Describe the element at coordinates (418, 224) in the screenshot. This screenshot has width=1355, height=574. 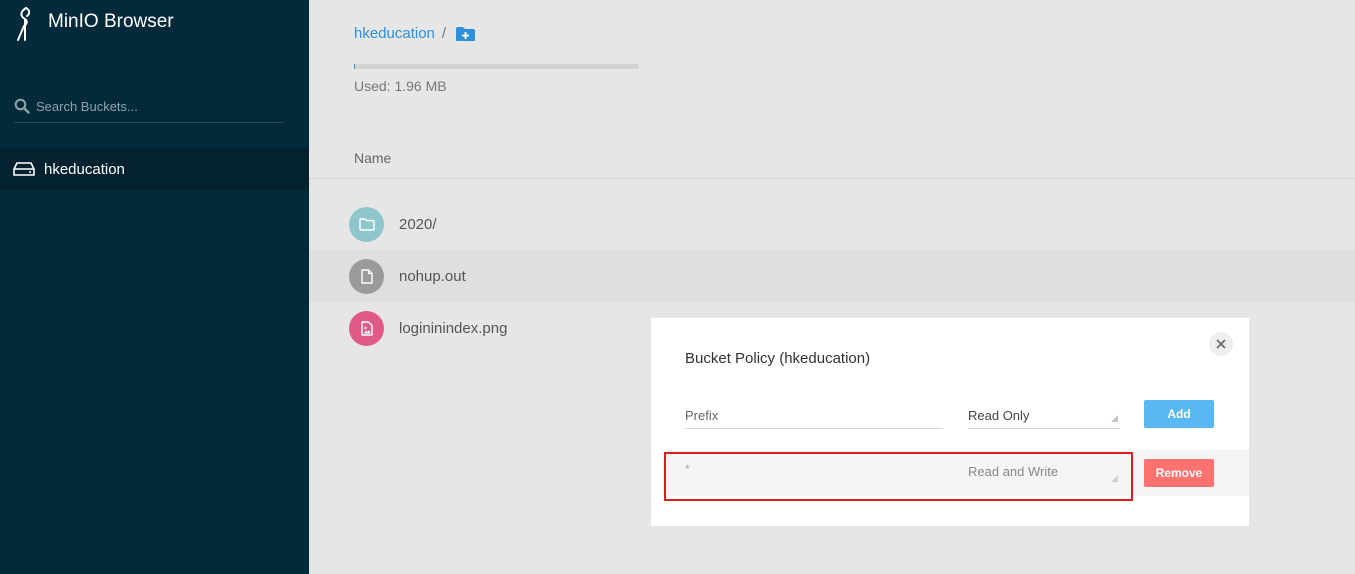
I see `file-name: 2020/` at that location.